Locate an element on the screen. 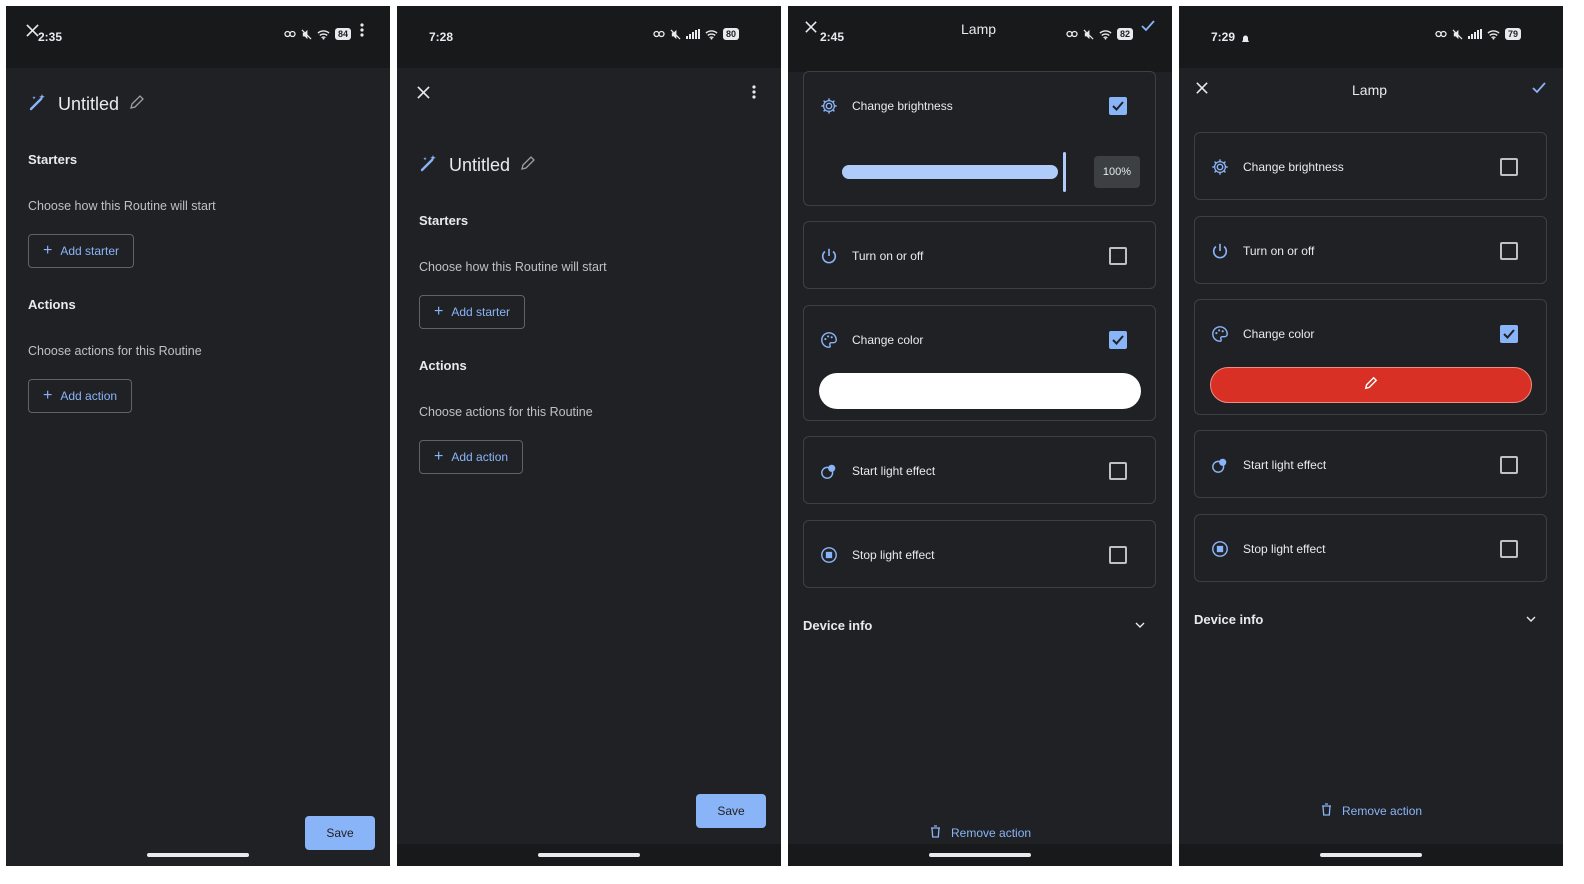  routine-title: Untitled is located at coordinates (480, 165).